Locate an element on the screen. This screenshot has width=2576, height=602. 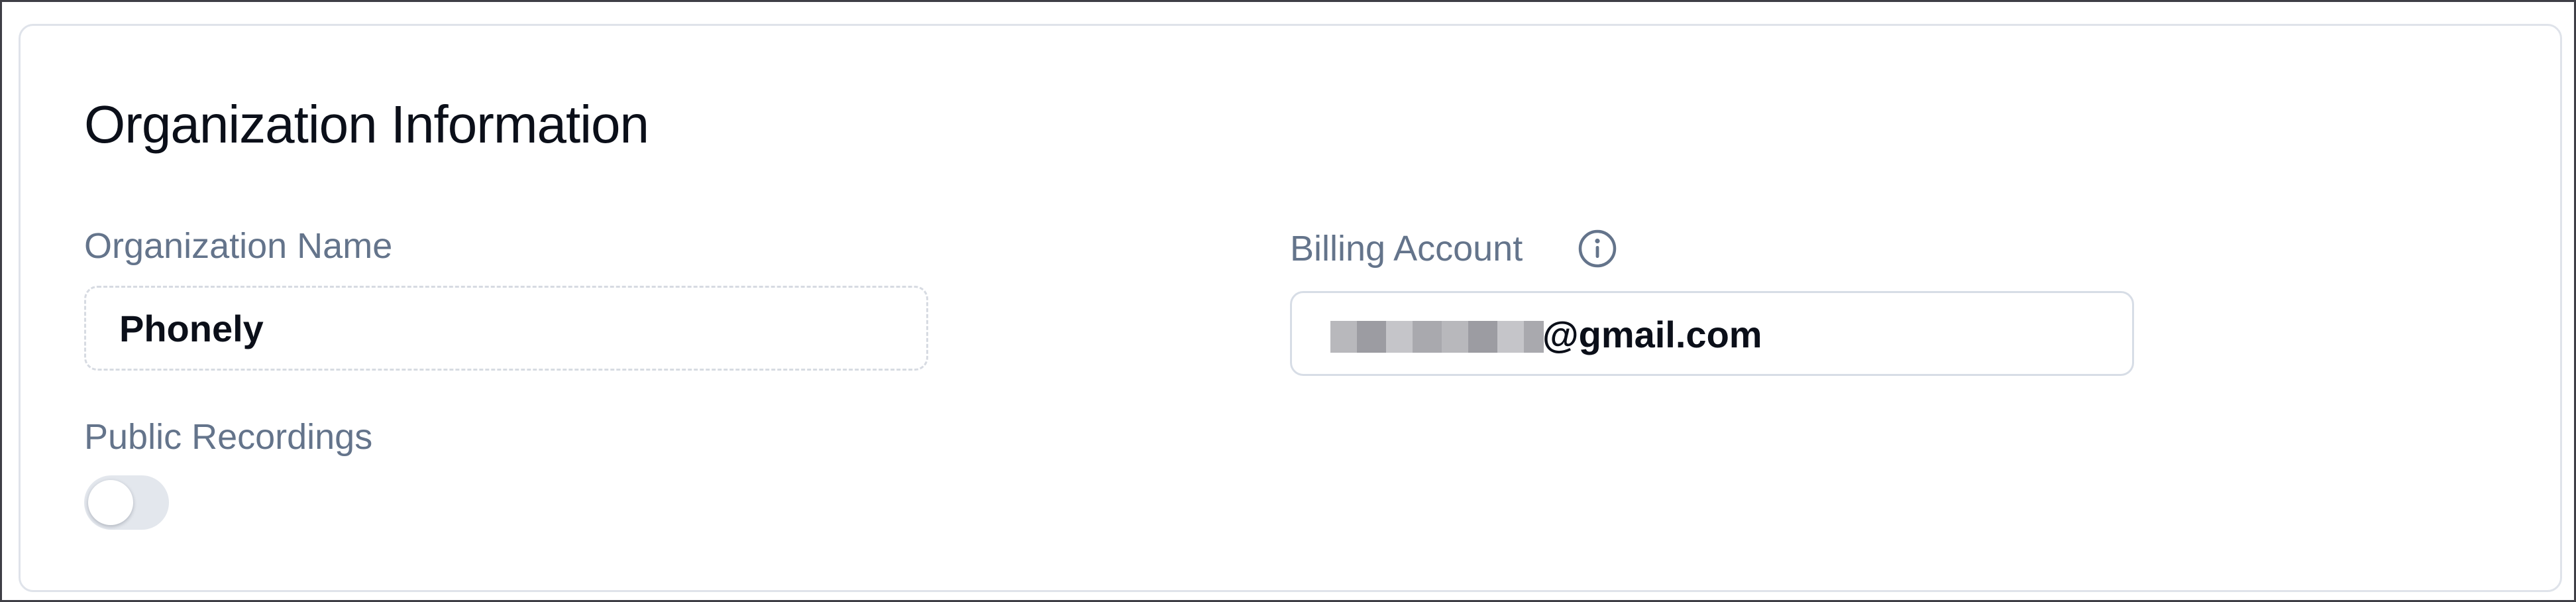
info-circle-icon is located at coordinates (1597, 249).